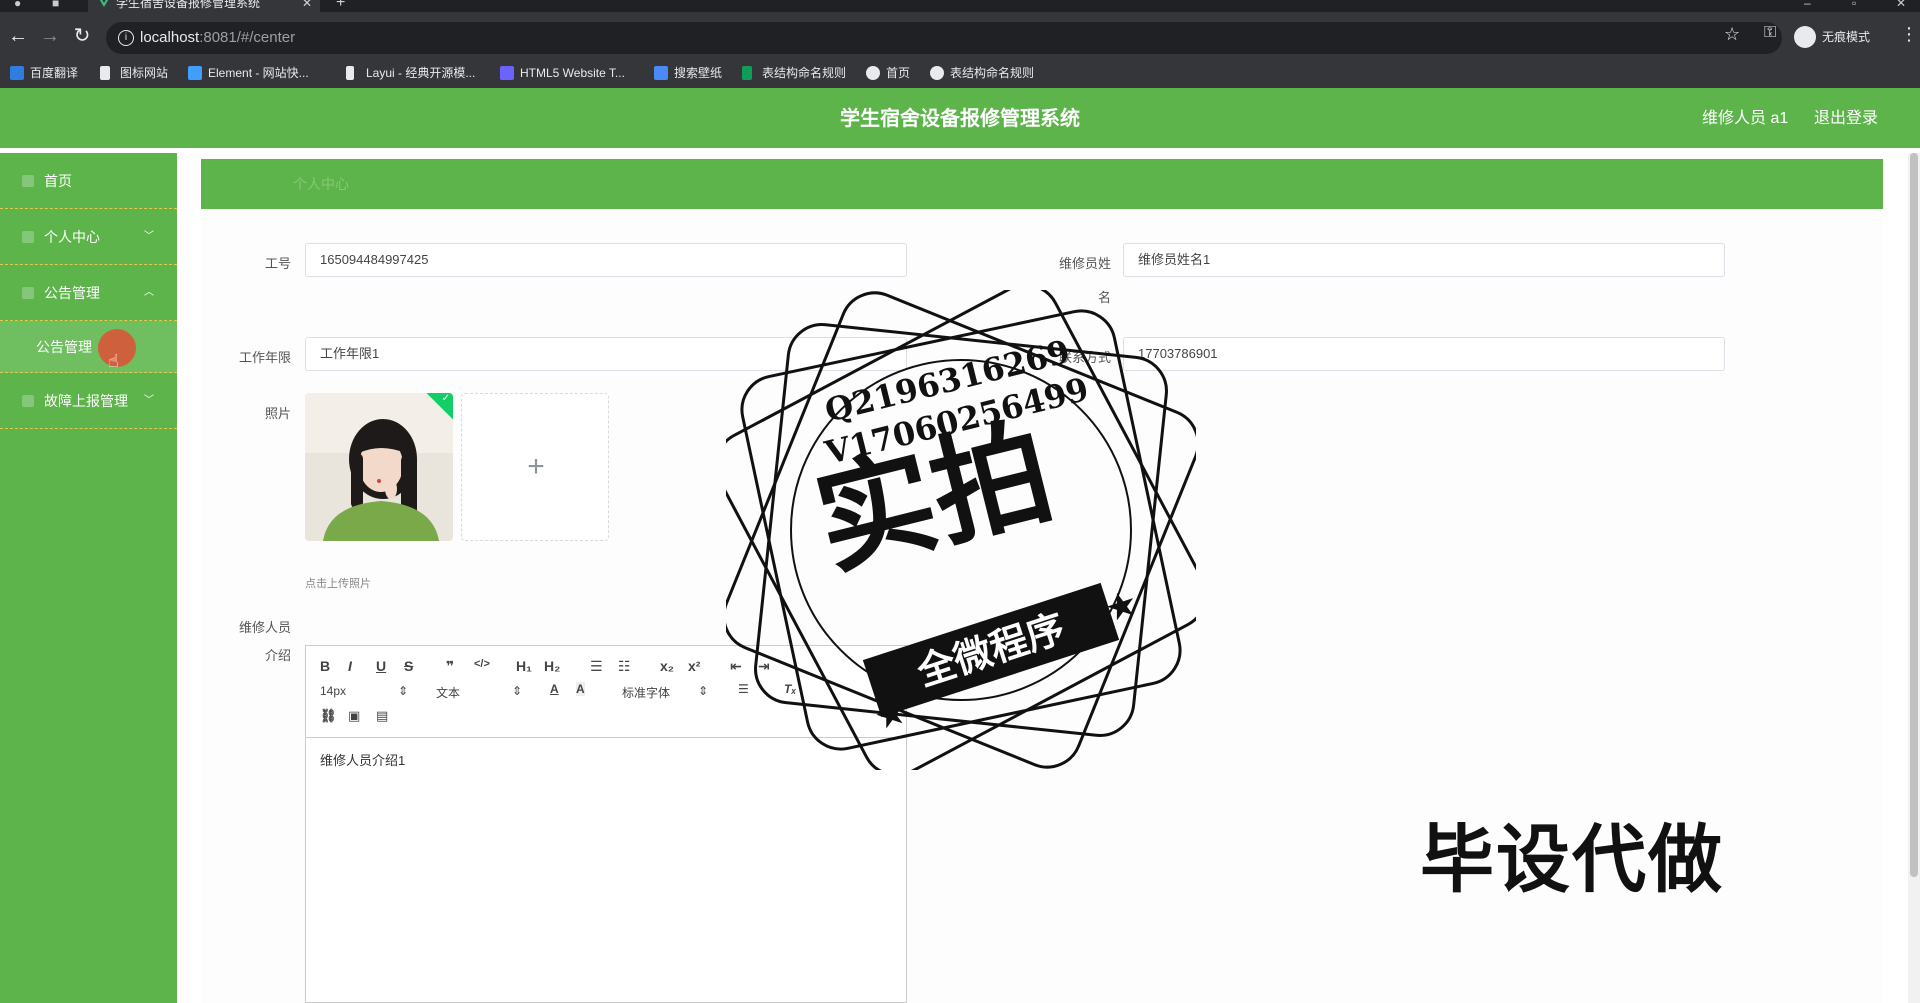  I want to click on editor-content: 维修人员介绍1, so click(362, 759).